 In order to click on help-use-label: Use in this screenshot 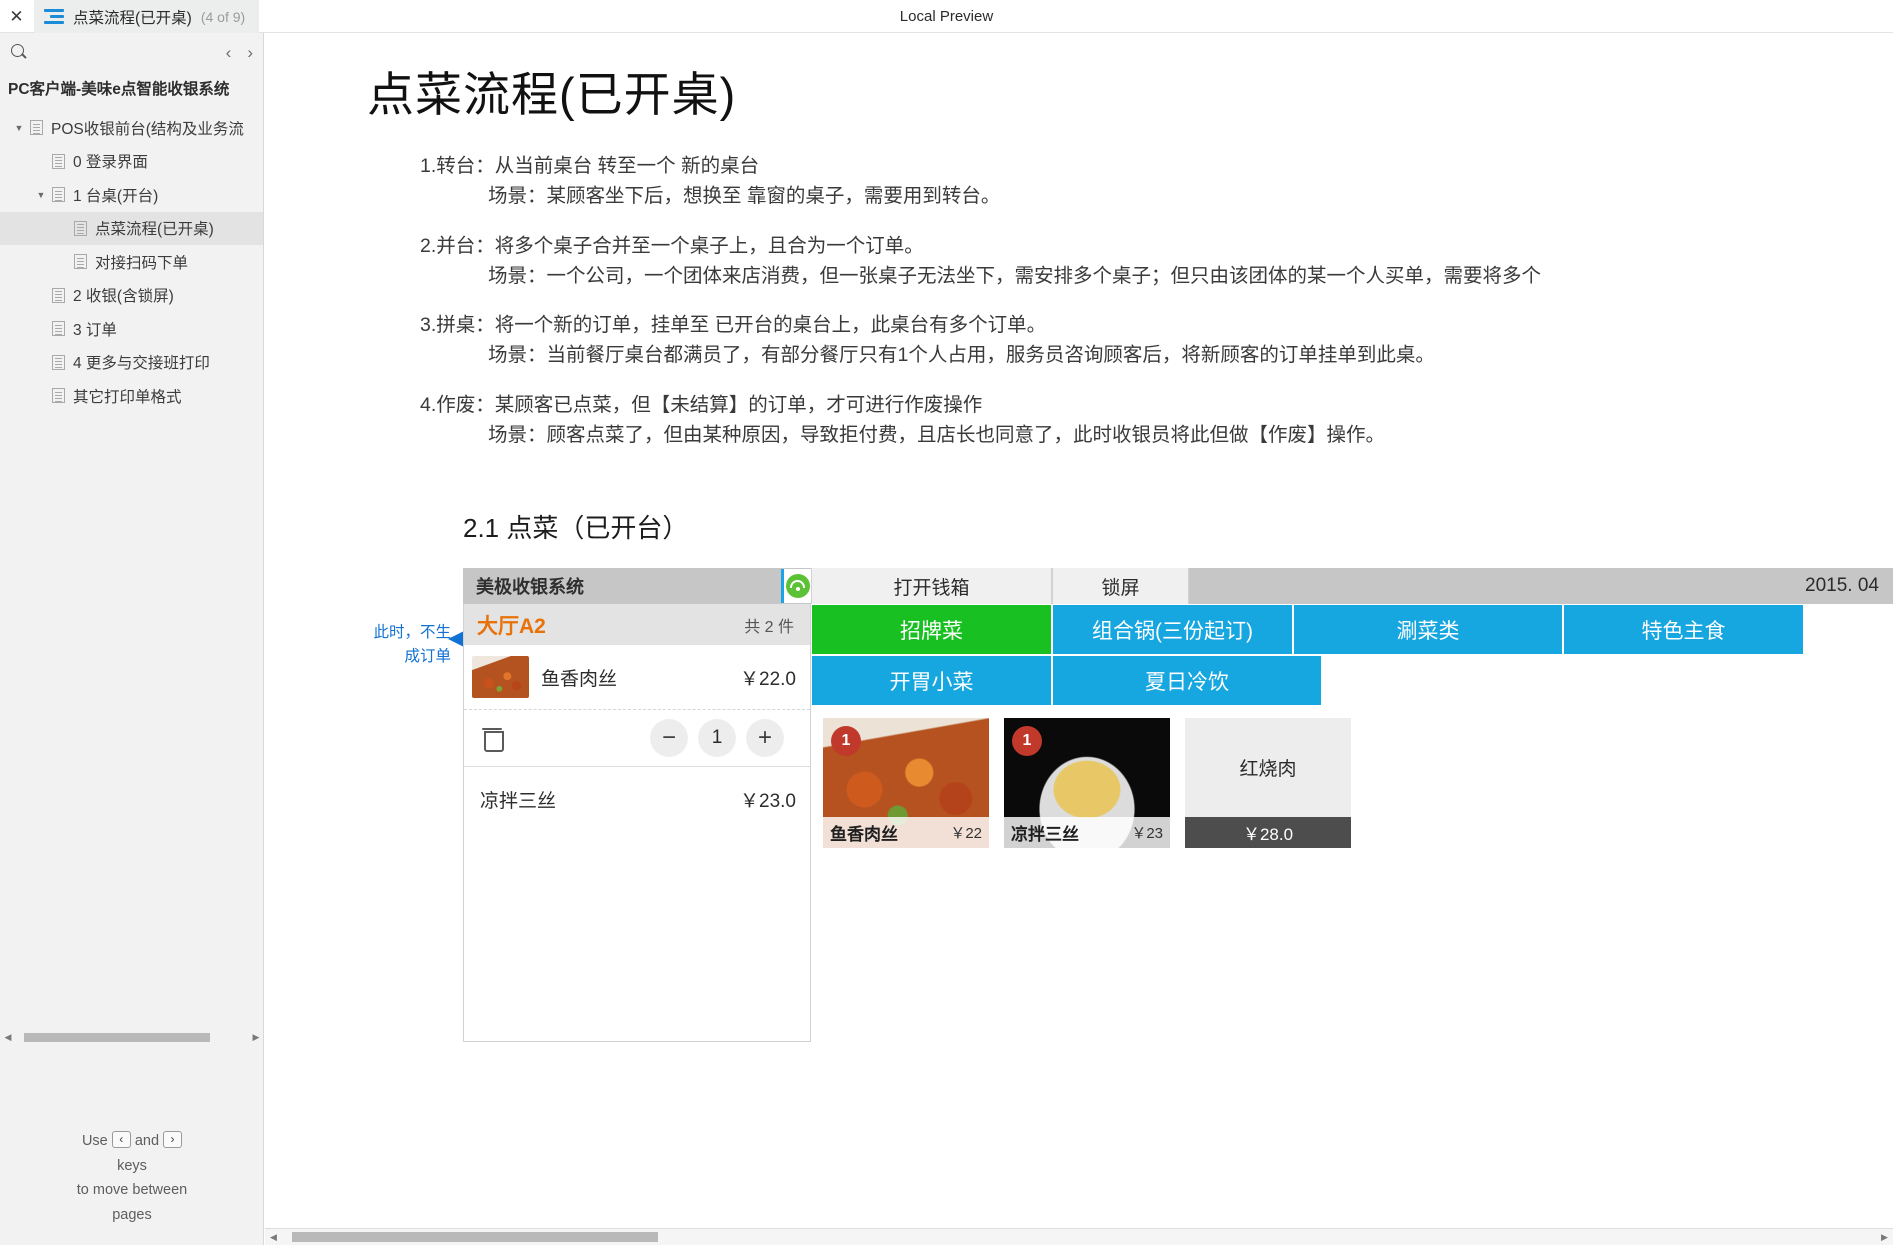, I will do `click(94, 1141)`.